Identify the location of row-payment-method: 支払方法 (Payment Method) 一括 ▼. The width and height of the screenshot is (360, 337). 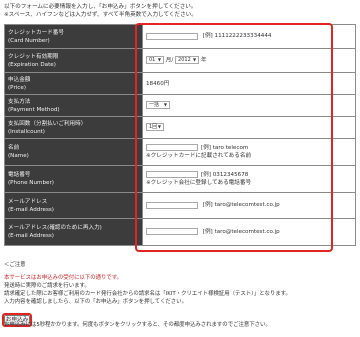
(180, 105).